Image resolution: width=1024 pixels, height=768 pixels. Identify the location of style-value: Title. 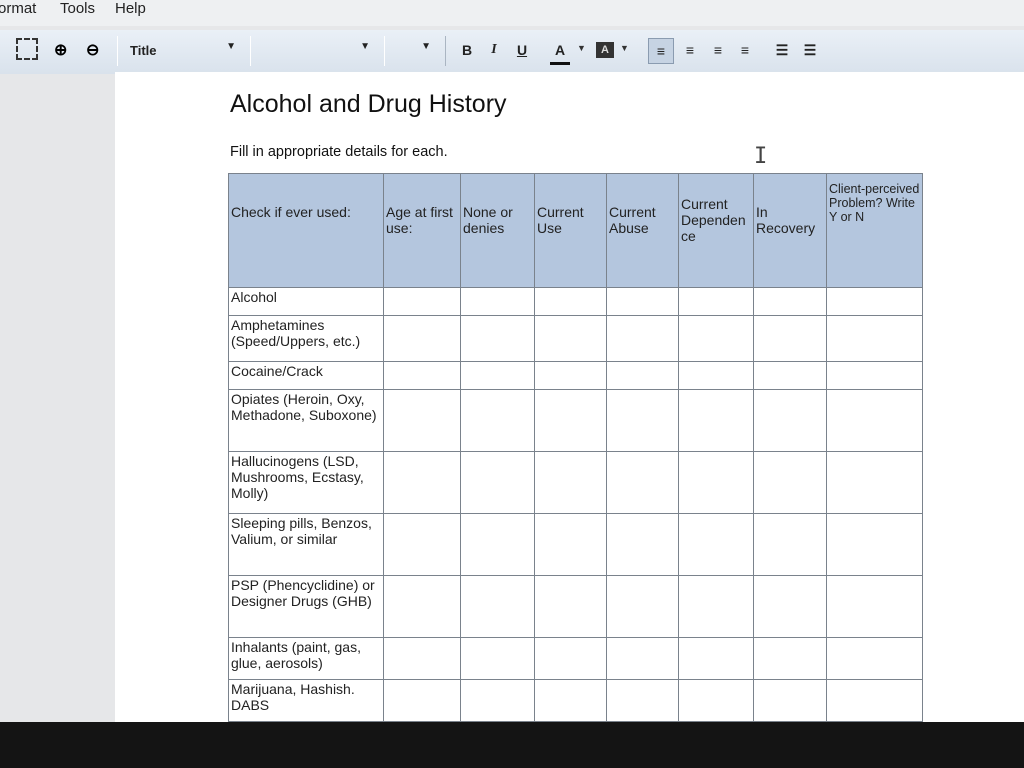
(143, 50).